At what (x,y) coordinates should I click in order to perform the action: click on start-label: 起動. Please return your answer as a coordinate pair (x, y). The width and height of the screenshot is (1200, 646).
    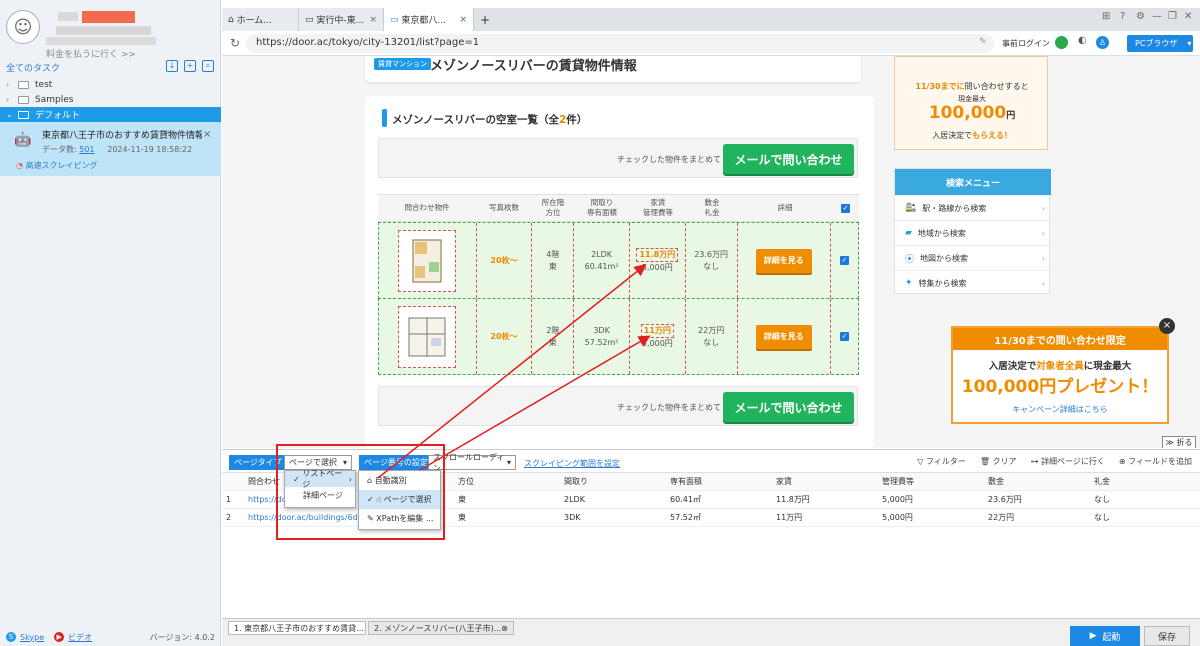
    Looking at the image, I should click on (1111, 637).